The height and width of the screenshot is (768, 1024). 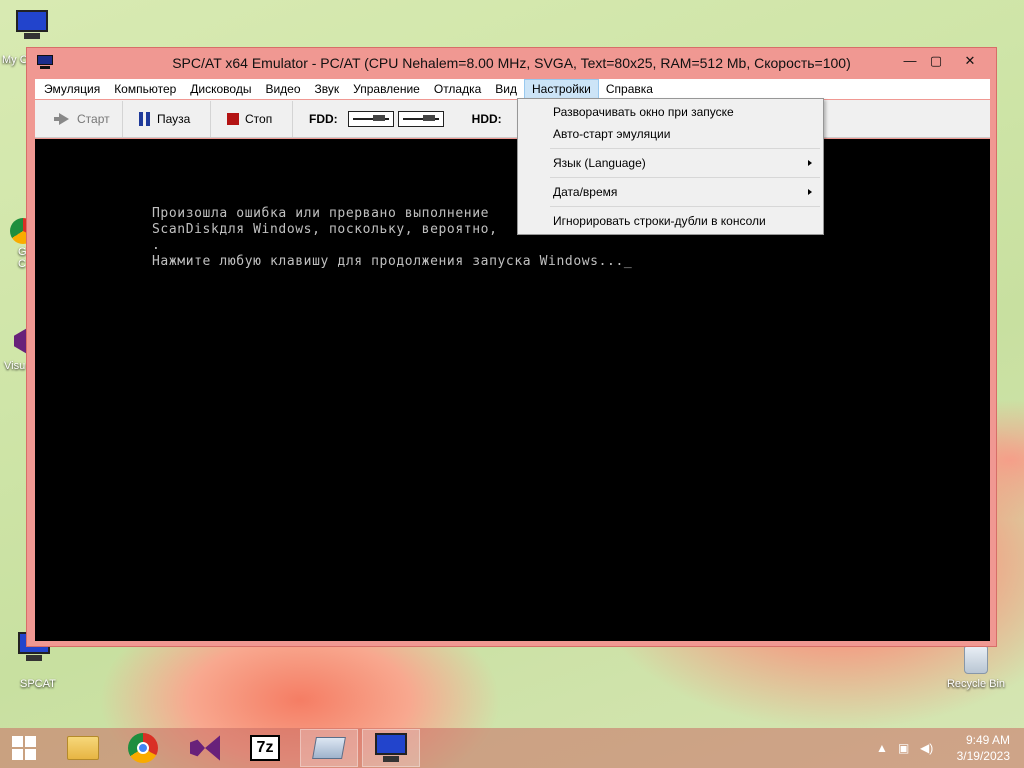 I want to click on minimize-button: —, so click(x=910, y=61).